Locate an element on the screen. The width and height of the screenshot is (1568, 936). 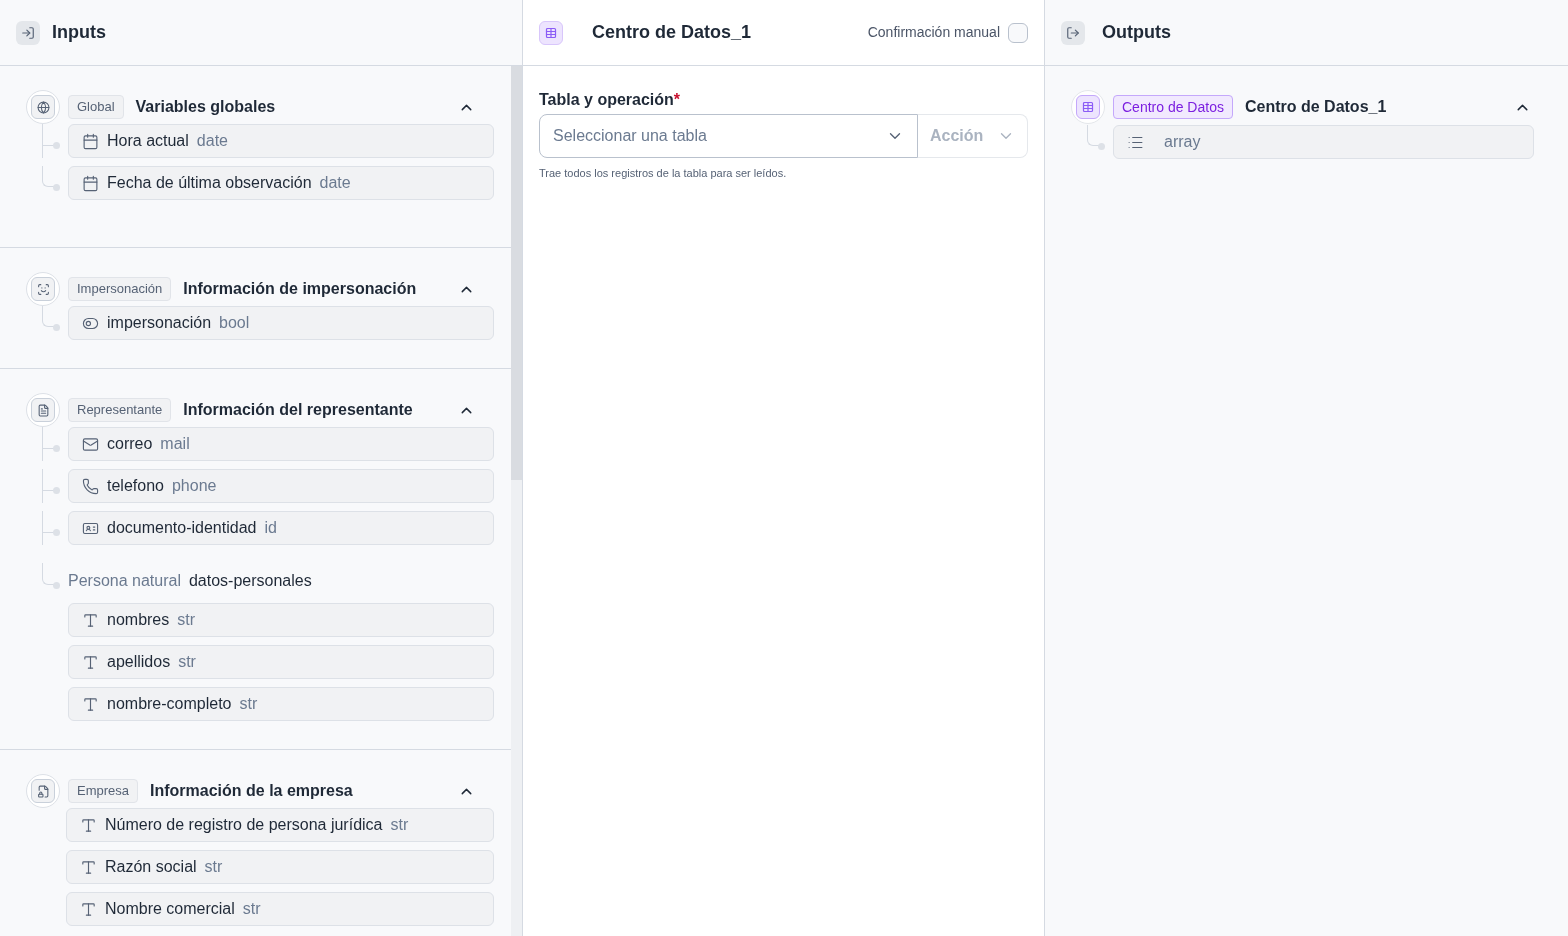
sign-out-icon is located at coordinates (1073, 32).